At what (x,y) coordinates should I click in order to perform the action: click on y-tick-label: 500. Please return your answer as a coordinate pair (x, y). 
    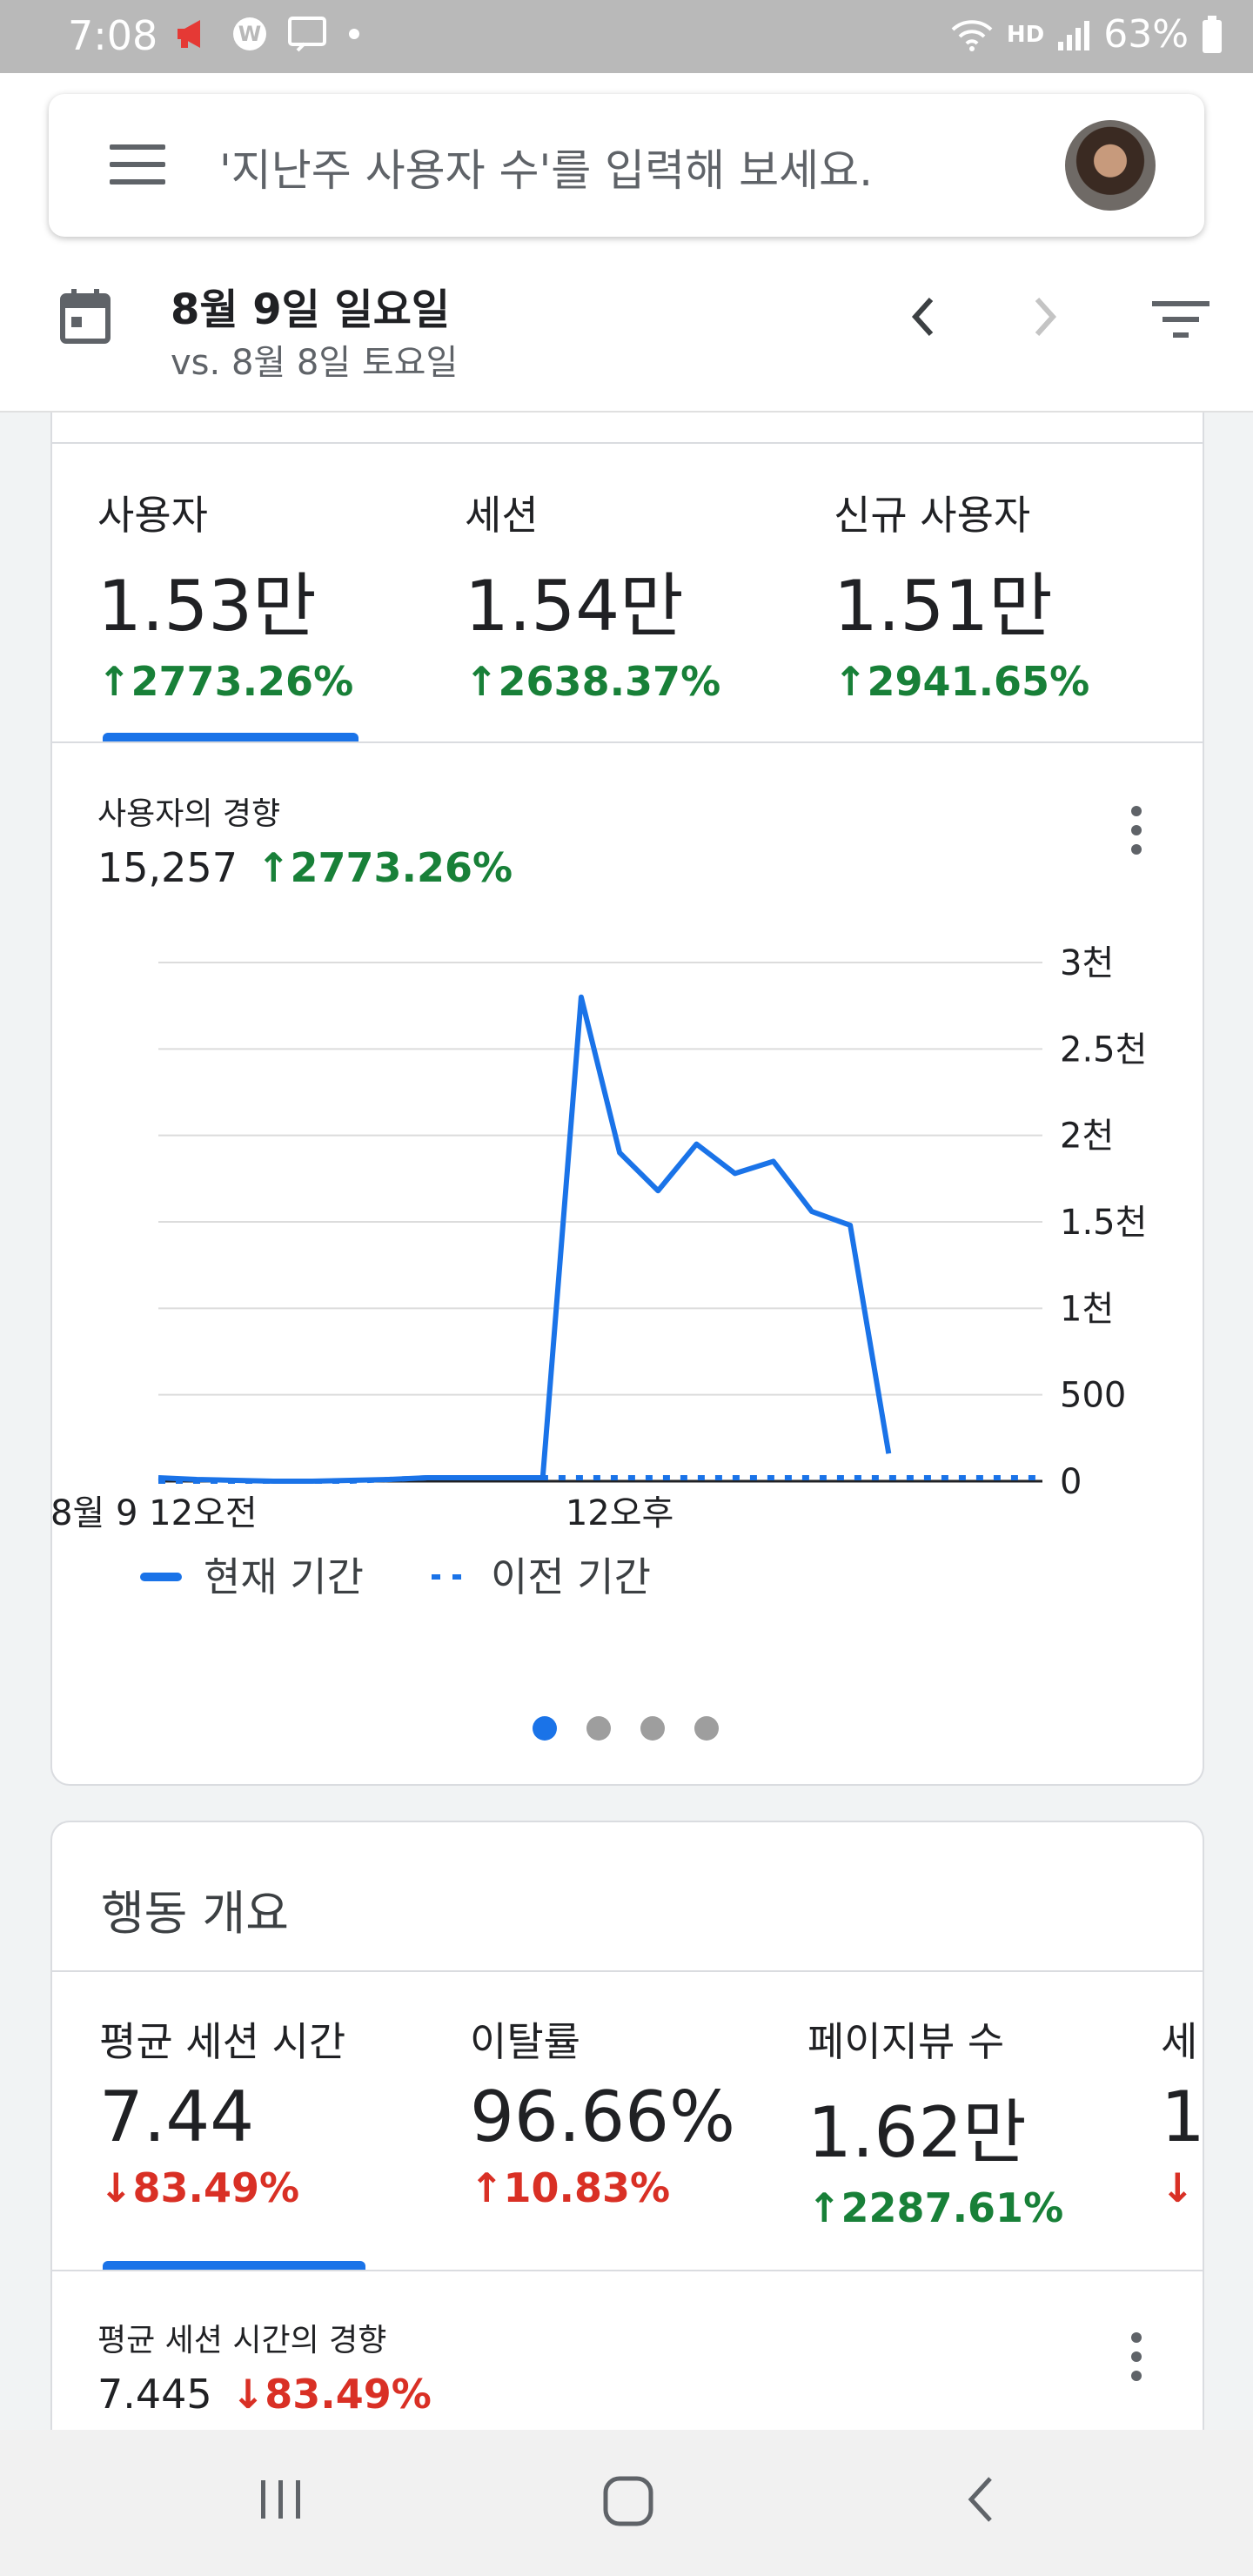
    Looking at the image, I should click on (1093, 1396).